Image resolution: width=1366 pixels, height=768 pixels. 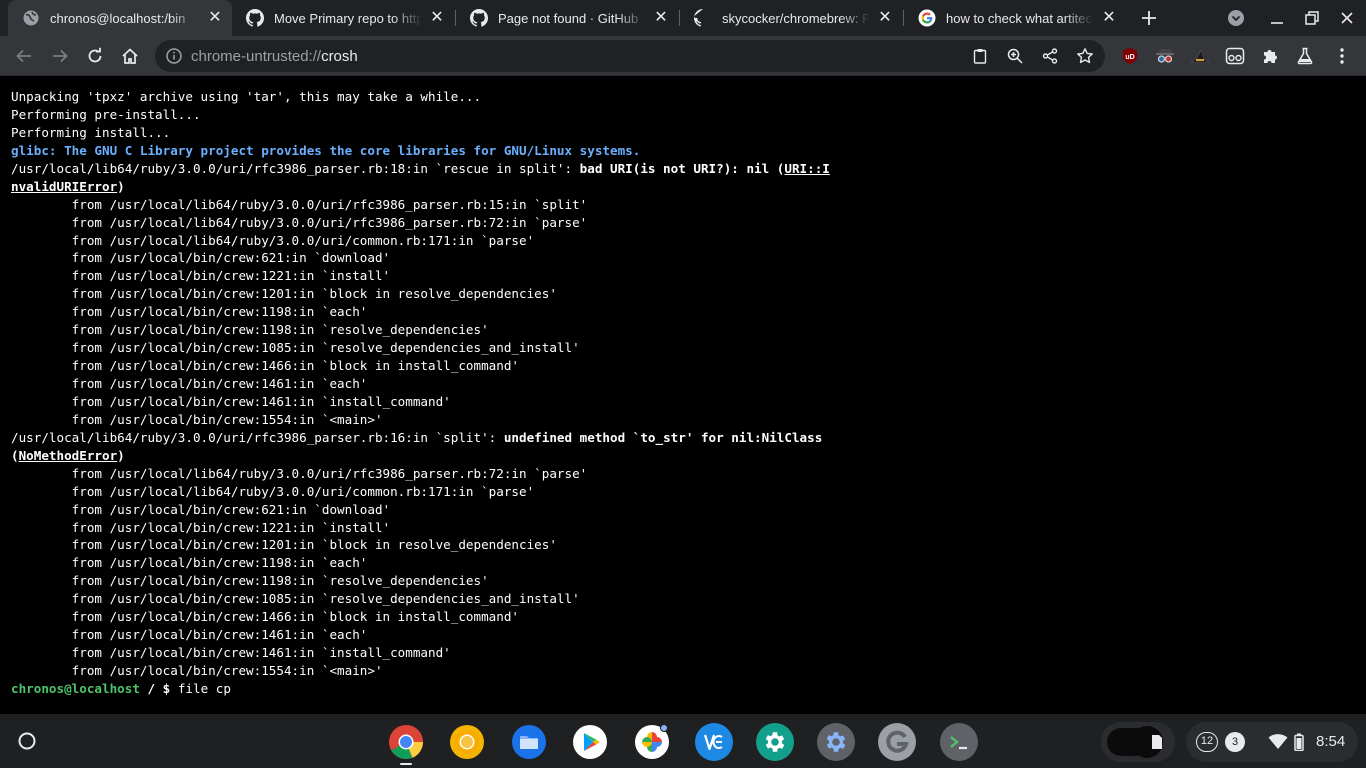 I want to click on zoom-icon, so click(x=1015, y=56).